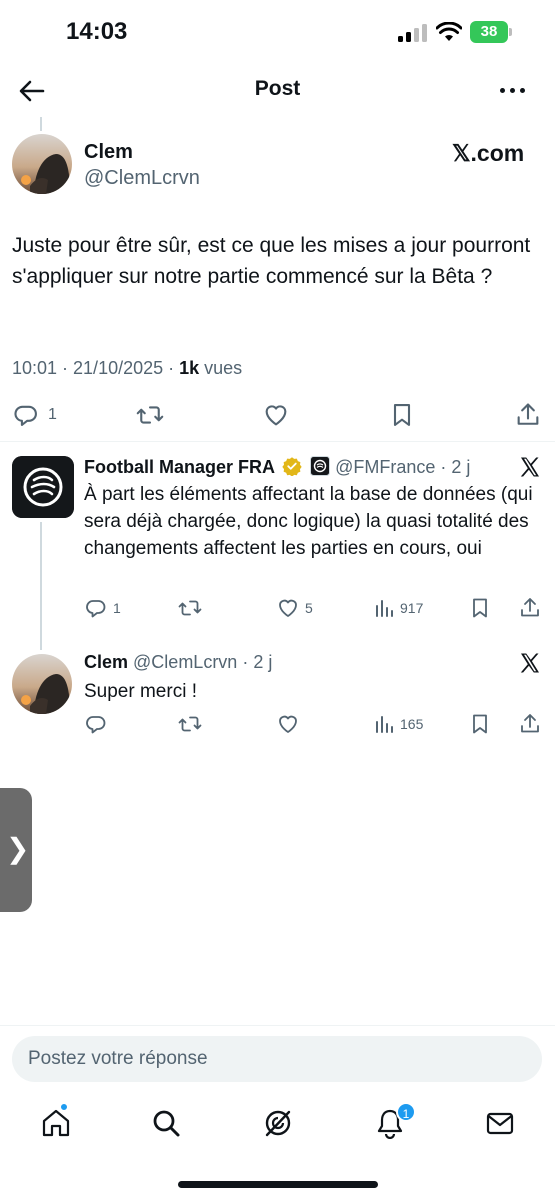 This screenshot has height=1200, width=555. I want to click on views-button: 165, so click(397, 724).